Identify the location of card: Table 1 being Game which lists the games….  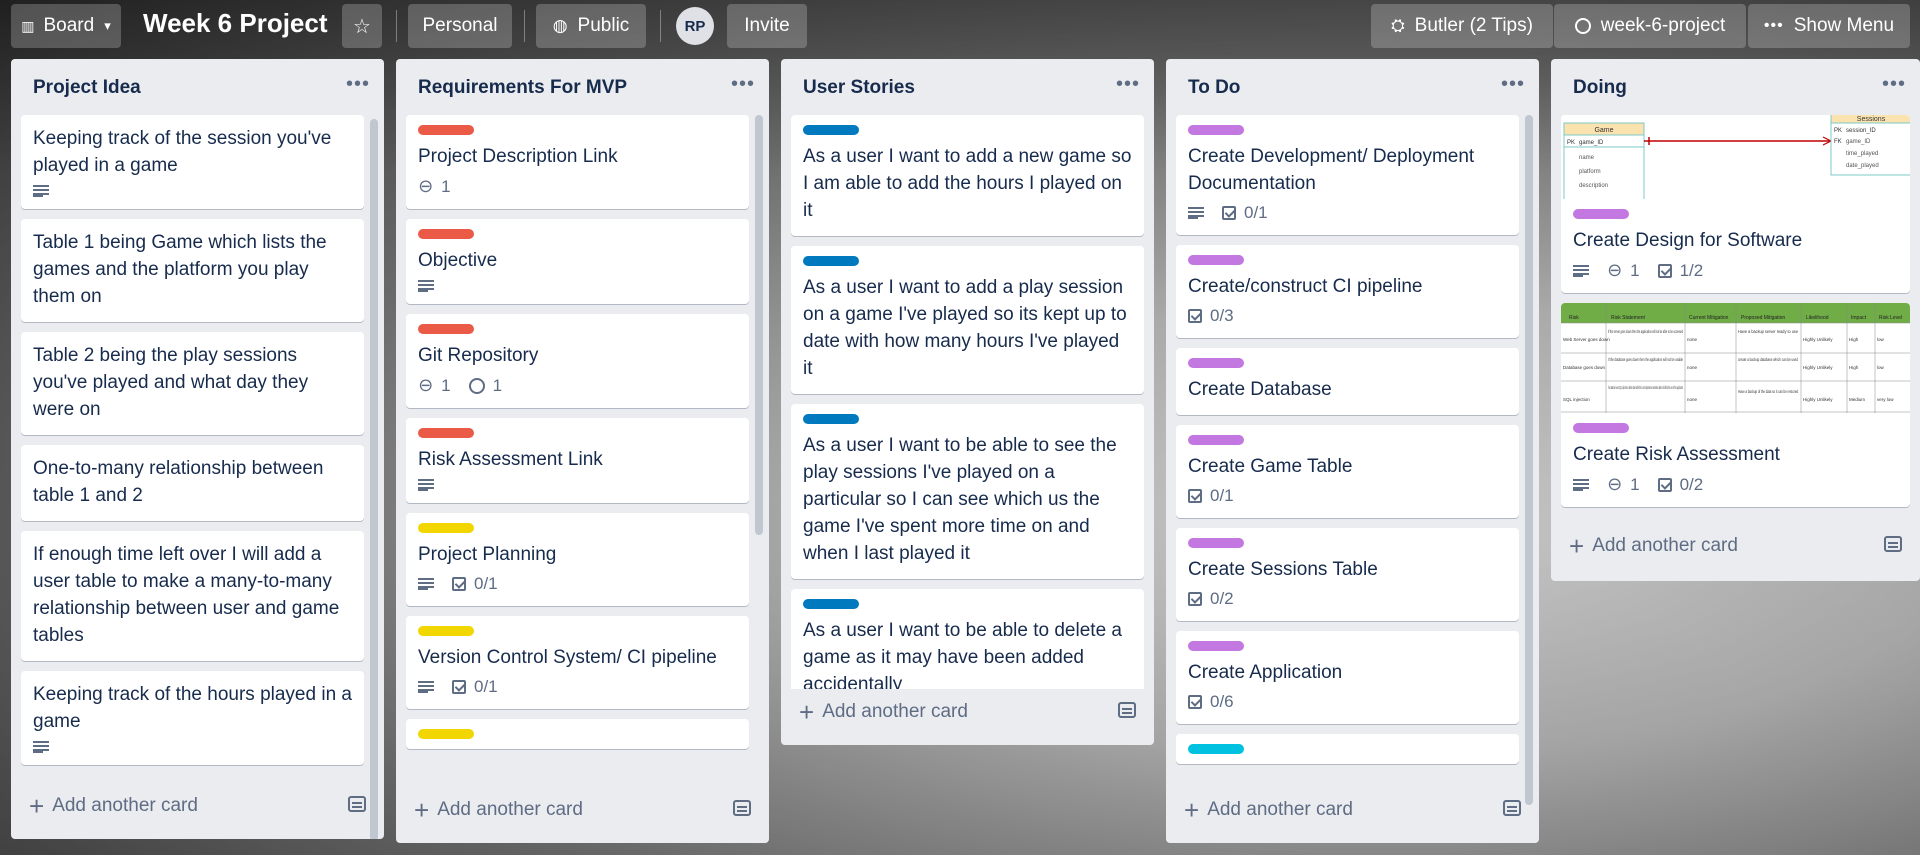
(192, 270).